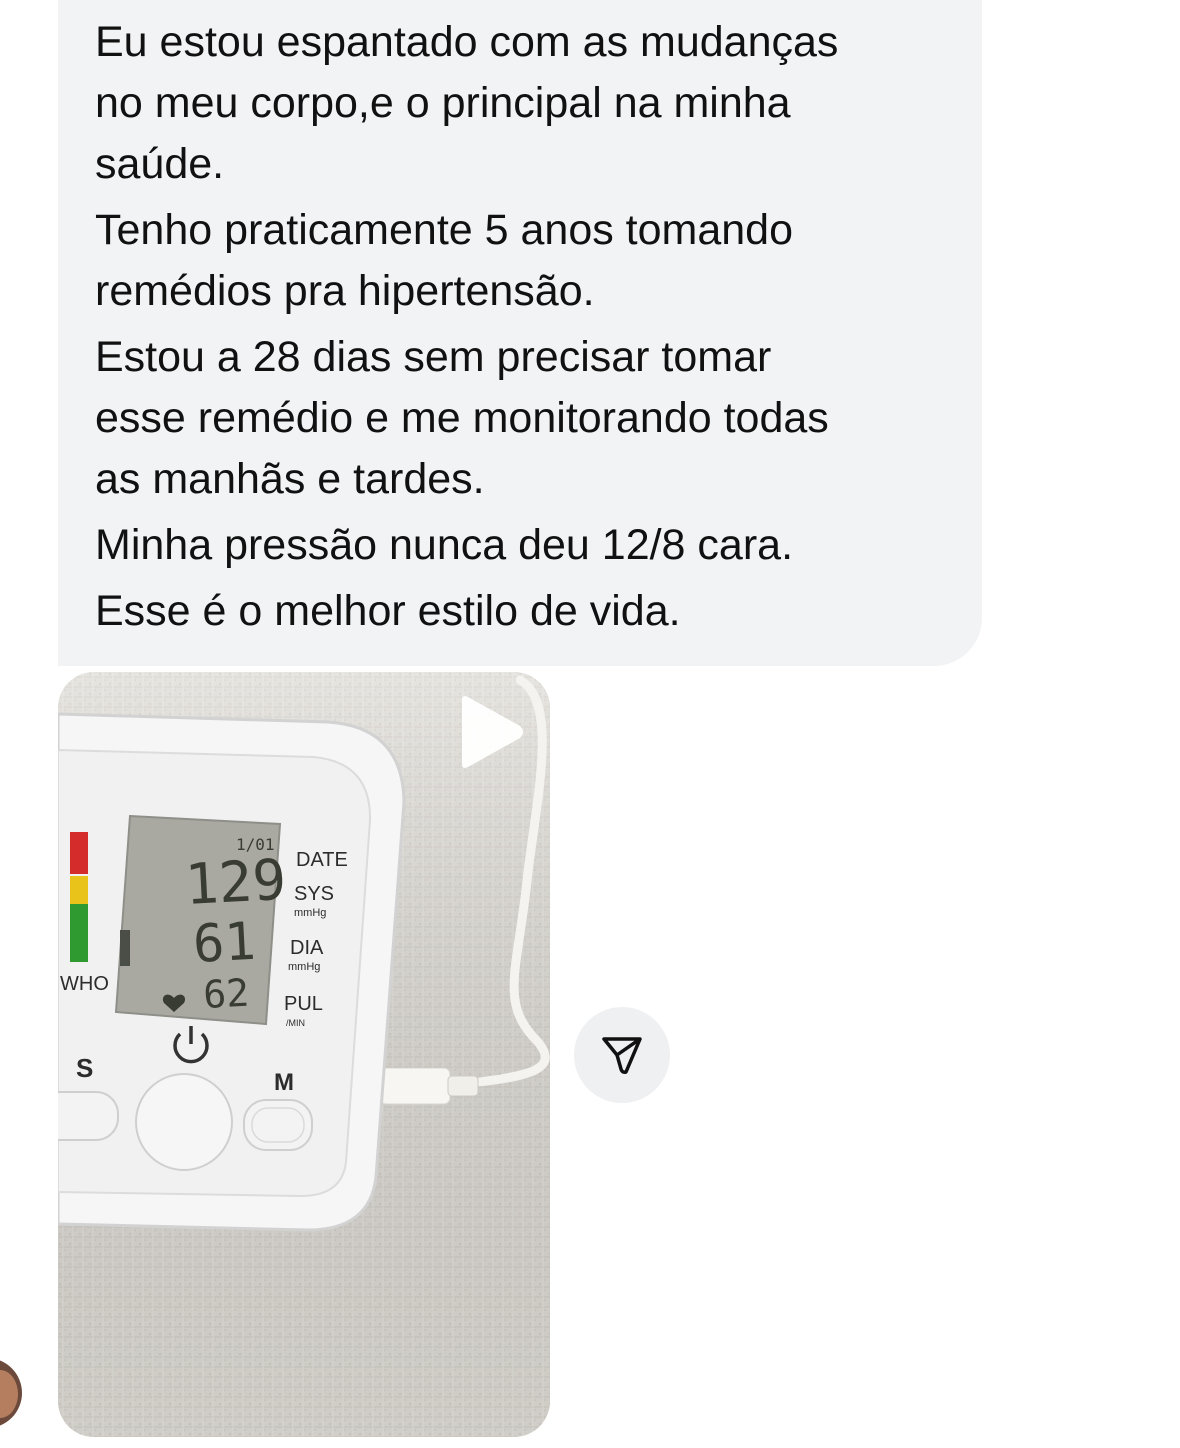 This screenshot has width=1180, height=1448. I want to click on message-paragraph: Minha pressão nunca deu 12/8 cara., so click(523, 545).